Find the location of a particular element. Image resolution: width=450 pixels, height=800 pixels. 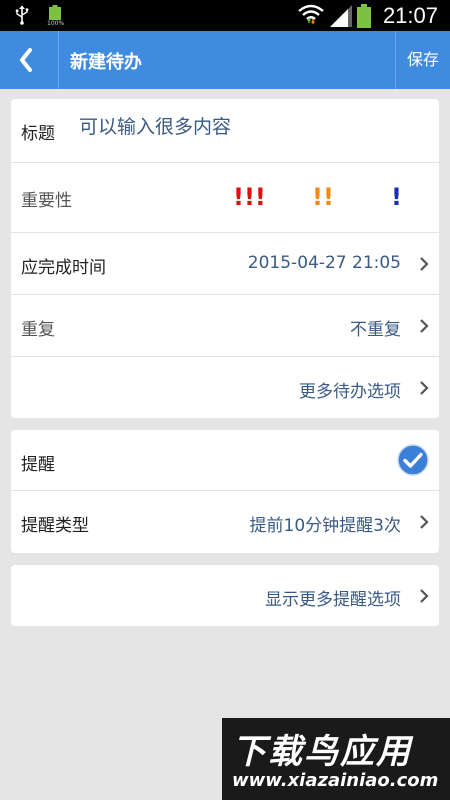

due-time-value: 2015-04-27 21:05 is located at coordinates (324, 263).